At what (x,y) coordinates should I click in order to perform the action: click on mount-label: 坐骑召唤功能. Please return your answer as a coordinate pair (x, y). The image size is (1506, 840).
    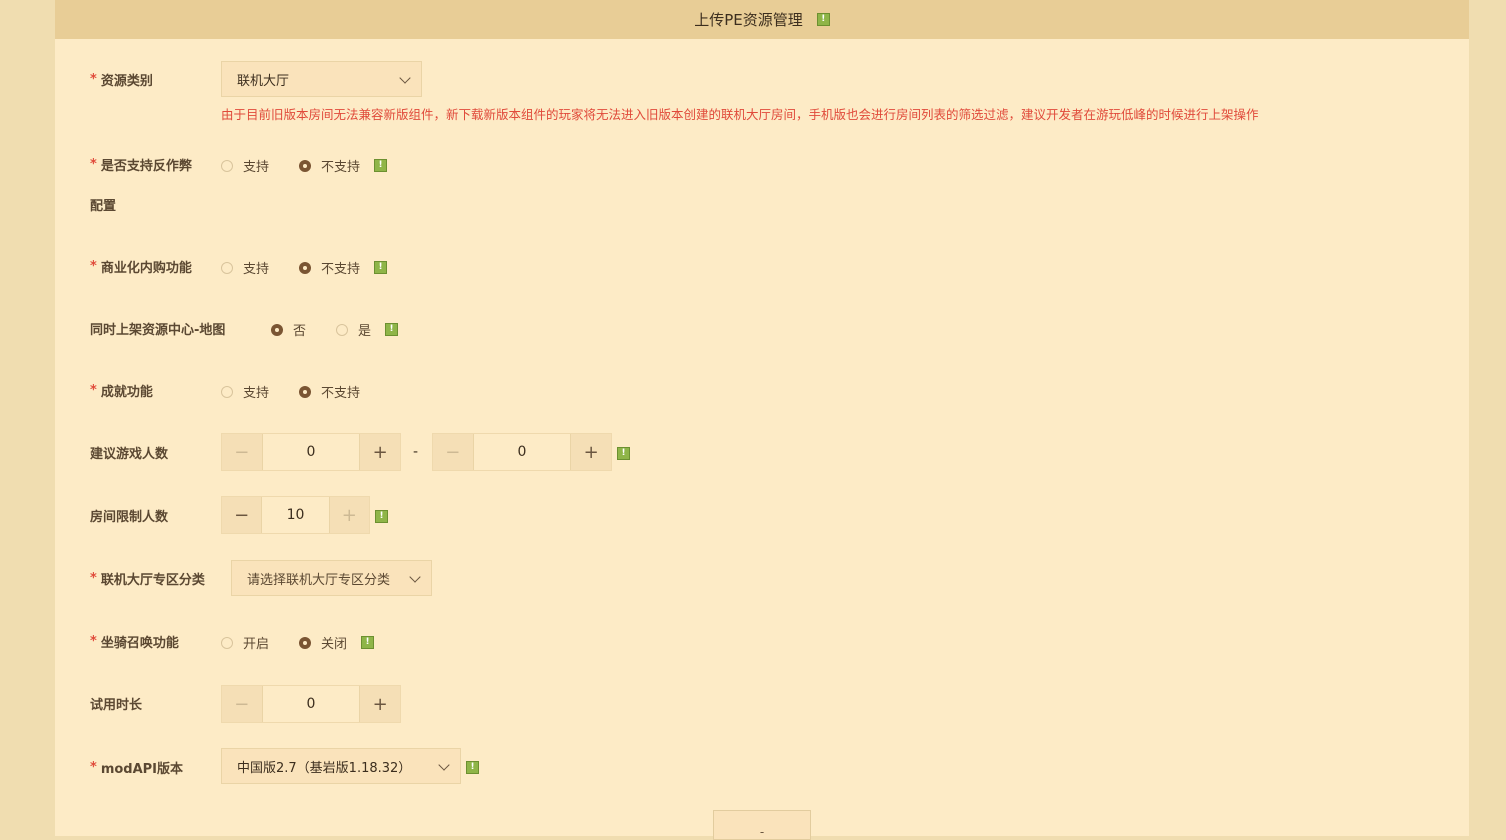
    Looking at the image, I should click on (139, 643).